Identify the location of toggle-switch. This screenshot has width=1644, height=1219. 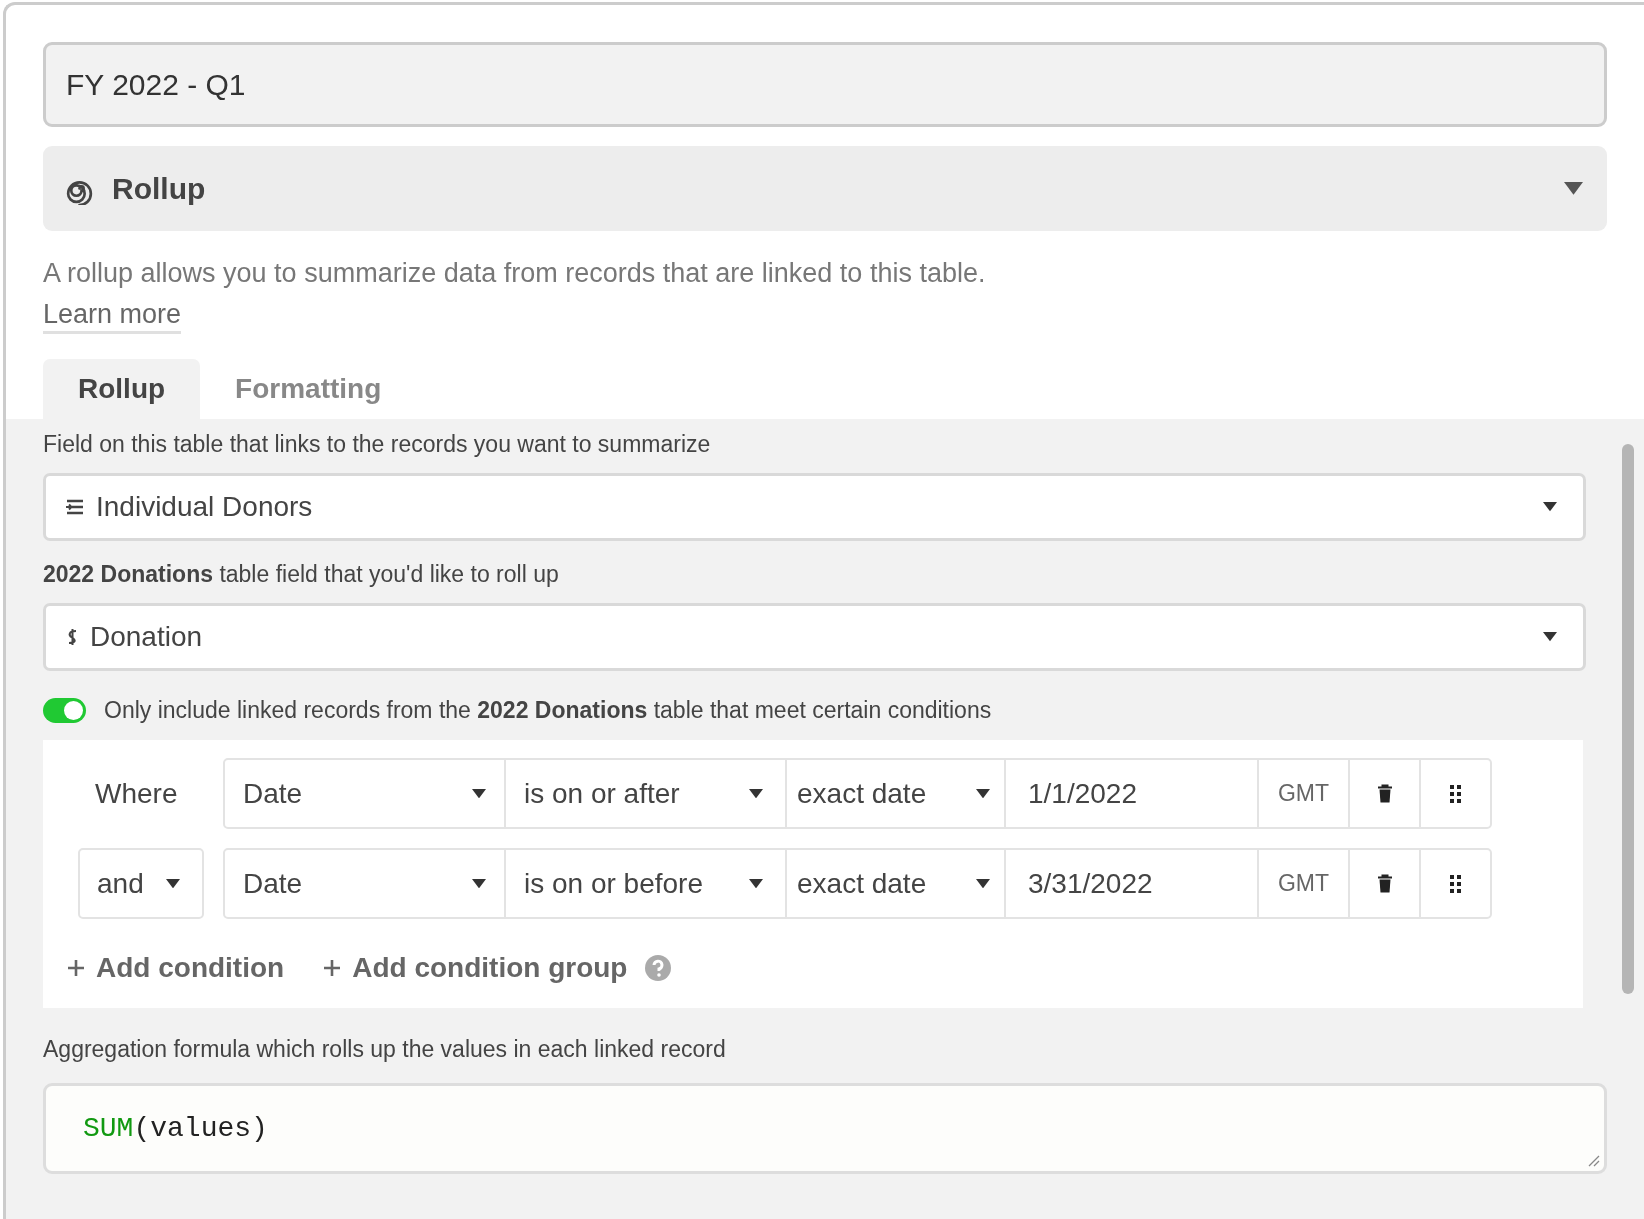
(64, 710).